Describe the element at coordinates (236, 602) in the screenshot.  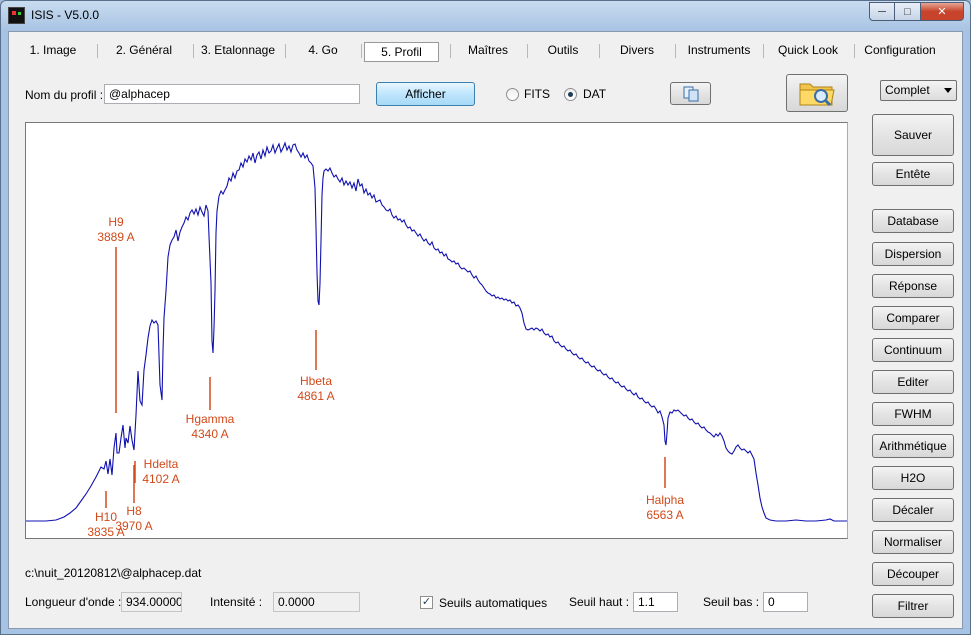
I see `intensity-label: Intensité :` at that location.